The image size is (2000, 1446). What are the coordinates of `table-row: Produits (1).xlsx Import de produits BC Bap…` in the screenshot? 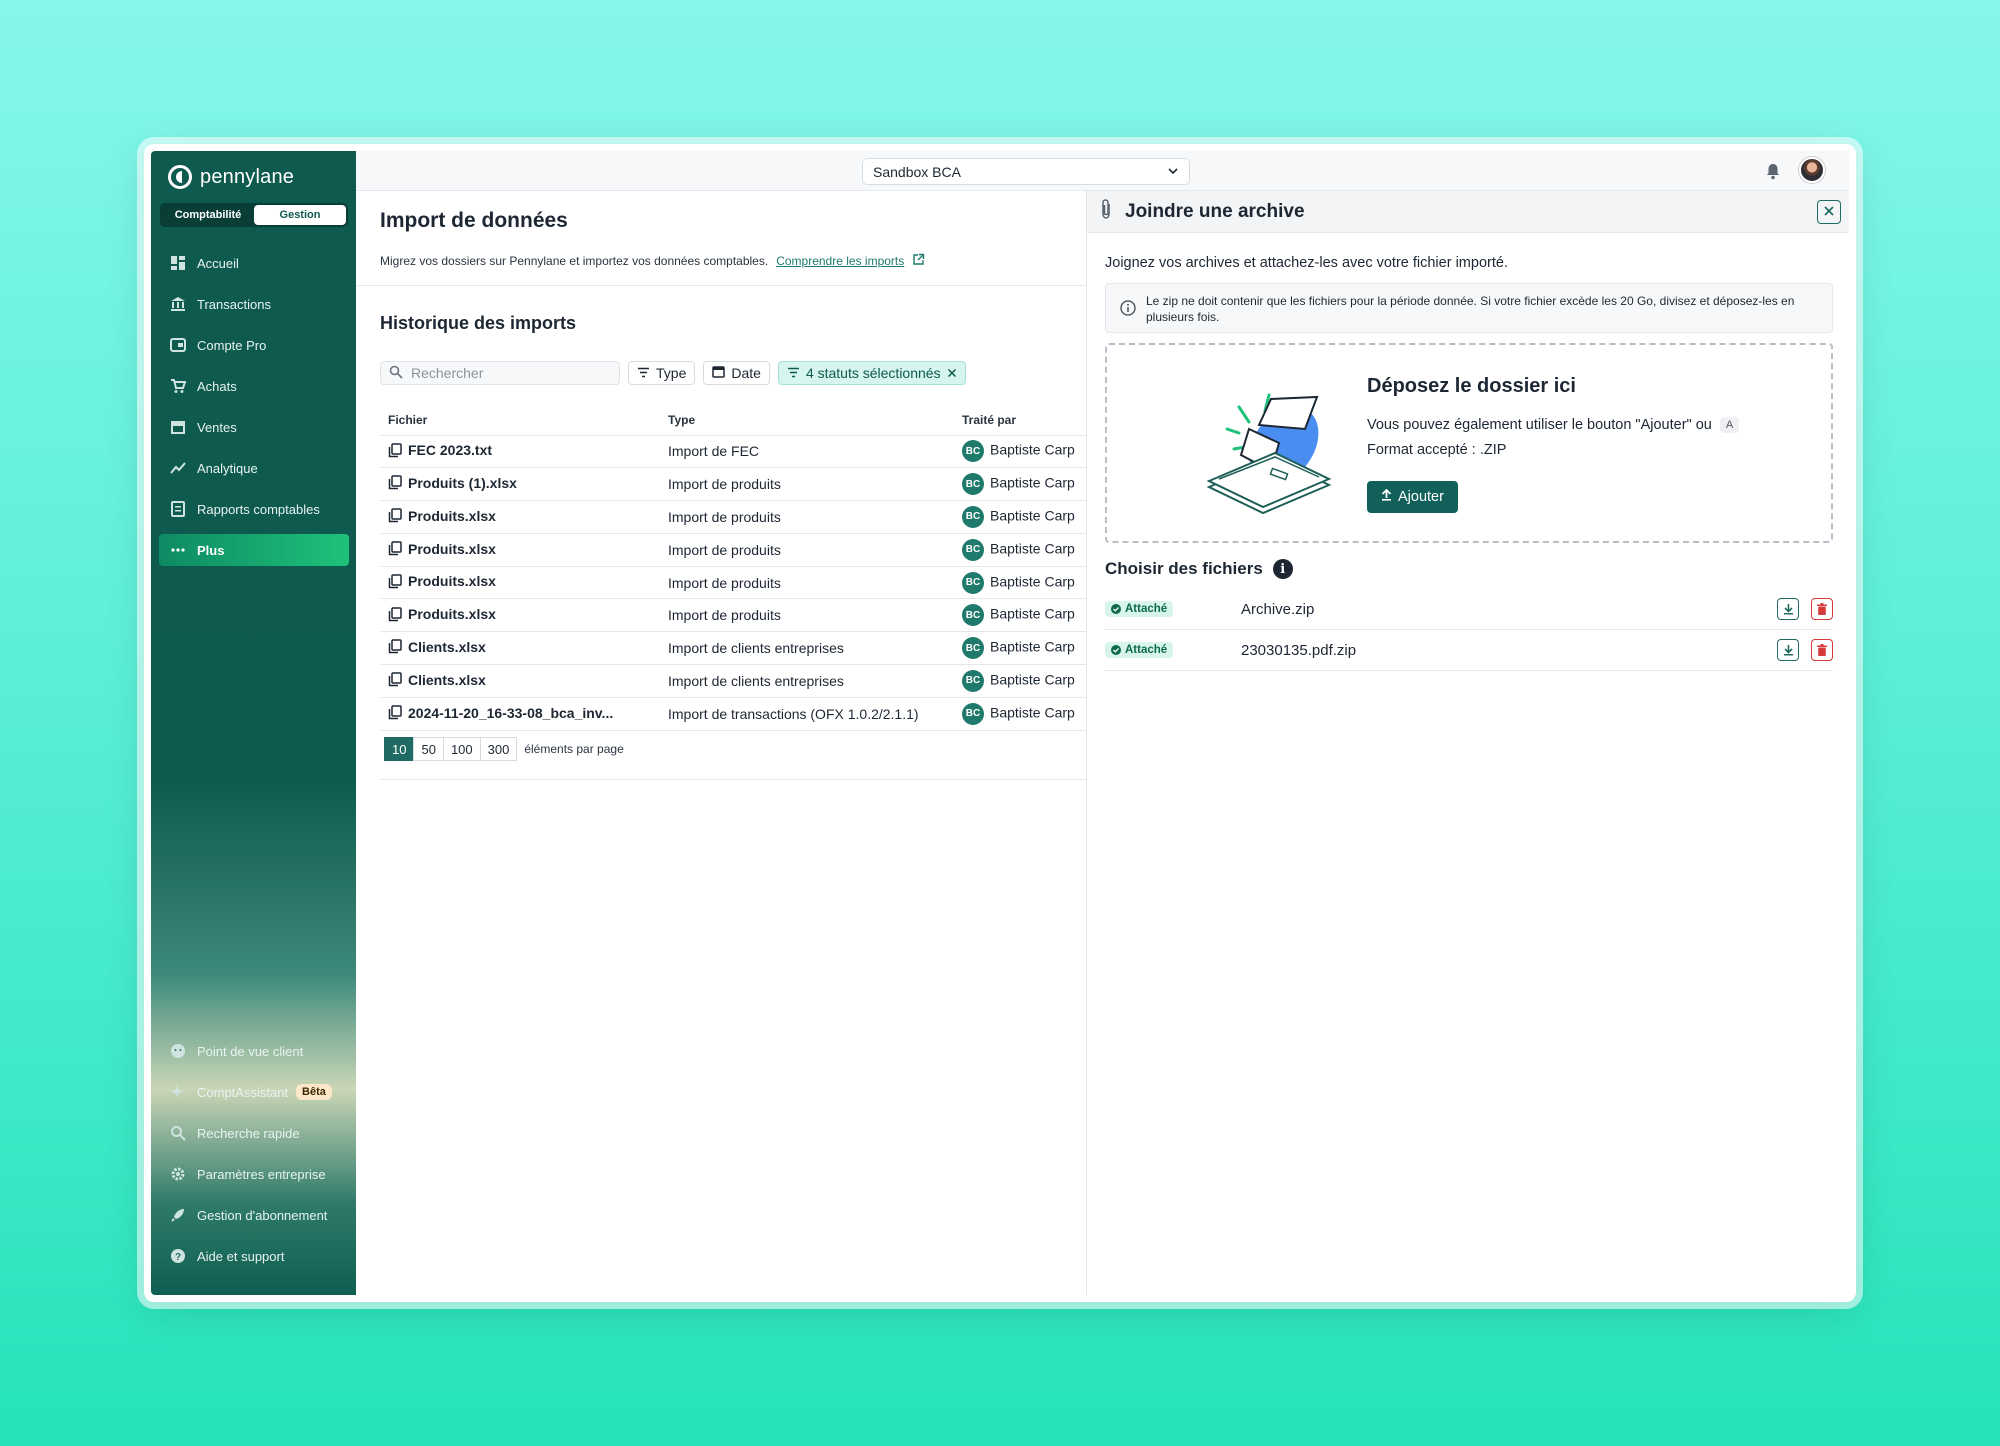 It's located at (733, 484).